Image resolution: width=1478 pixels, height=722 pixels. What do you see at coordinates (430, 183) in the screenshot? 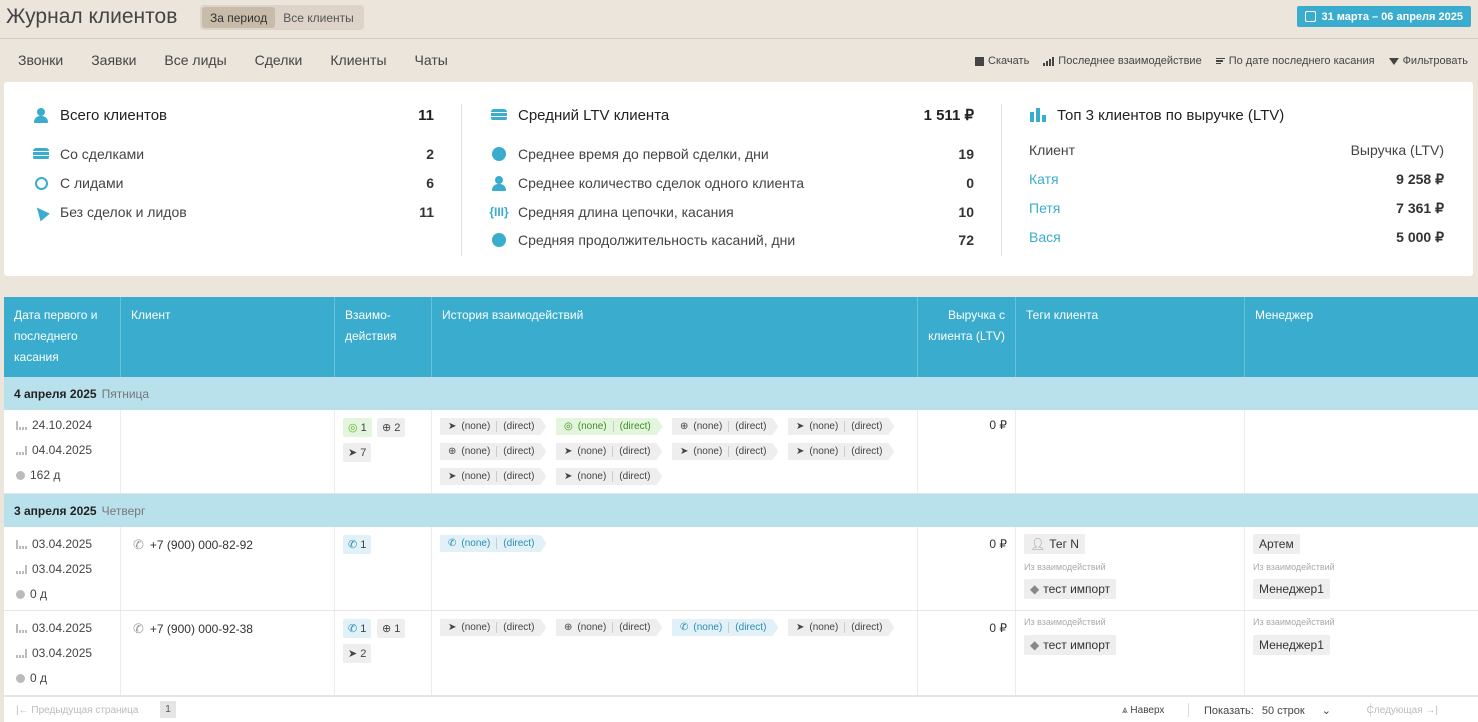
I see `with-leads-value: 6` at bounding box center [430, 183].